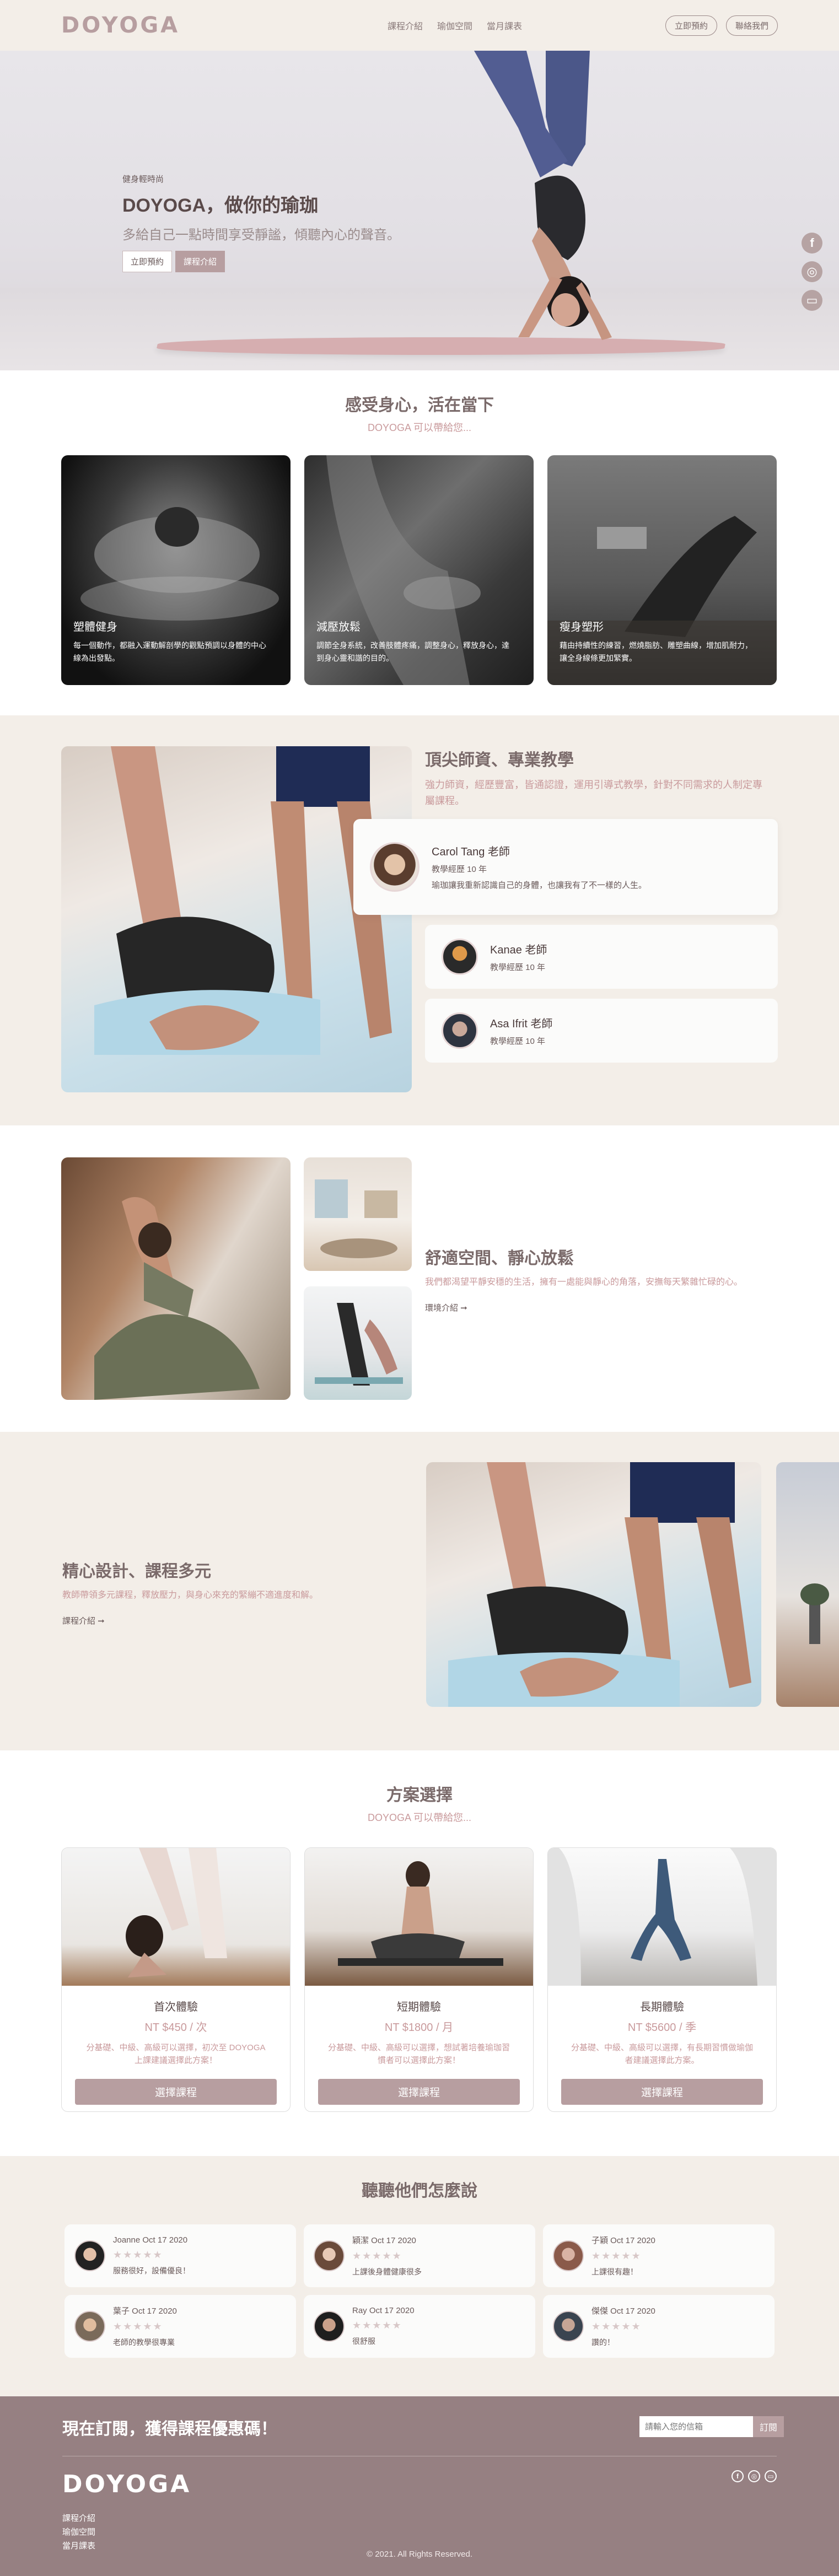 The image size is (839, 2576). What do you see at coordinates (180, 2326) in the screenshot?
I see `review-card: 葉子 Oct 17 2020 ★★★★★ 老師的教學很專業` at bounding box center [180, 2326].